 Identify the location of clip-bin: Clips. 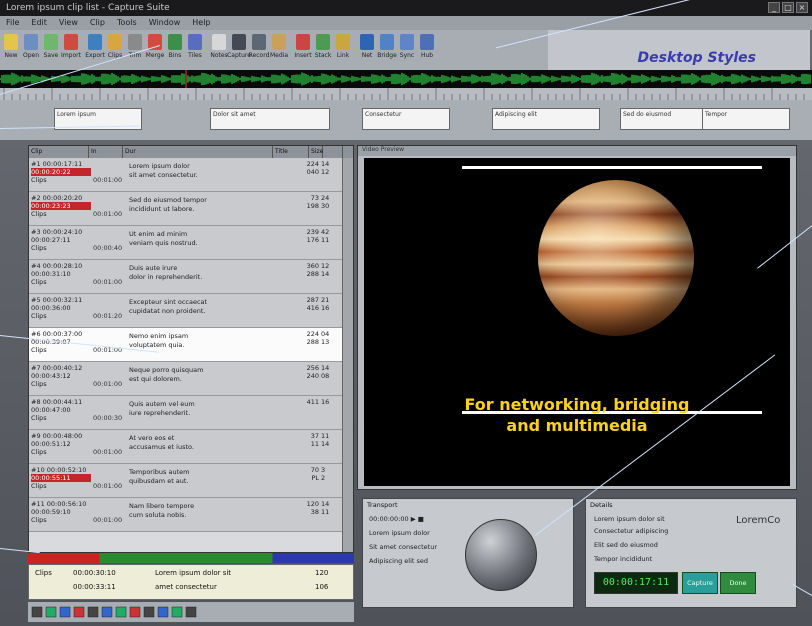
(39, 282).